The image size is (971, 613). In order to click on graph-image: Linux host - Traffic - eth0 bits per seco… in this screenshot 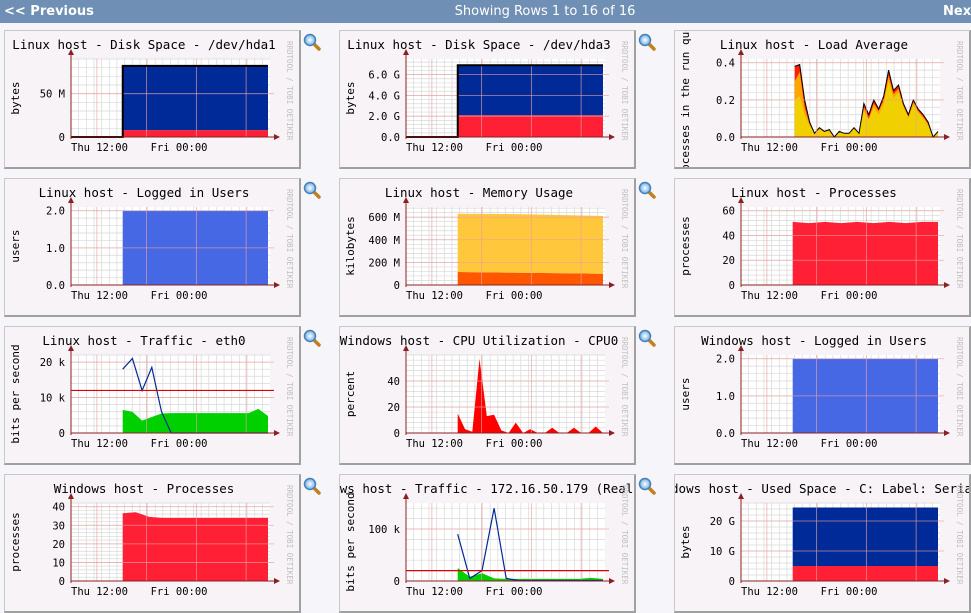, I will do `click(152, 395)`.